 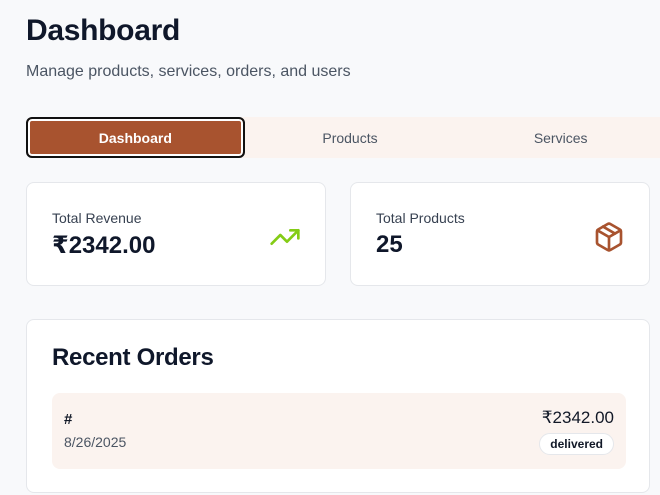 What do you see at coordinates (285, 237) in the screenshot?
I see `trending-up-icon` at bounding box center [285, 237].